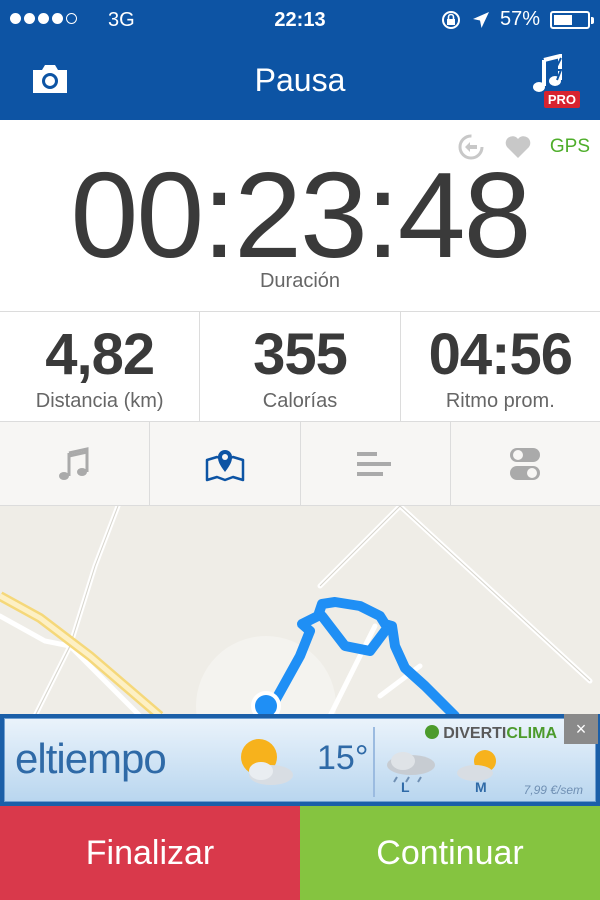 The height and width of the screenshot is (900, 600). I want to click on pro-badge: PRO, so click(561, 99).